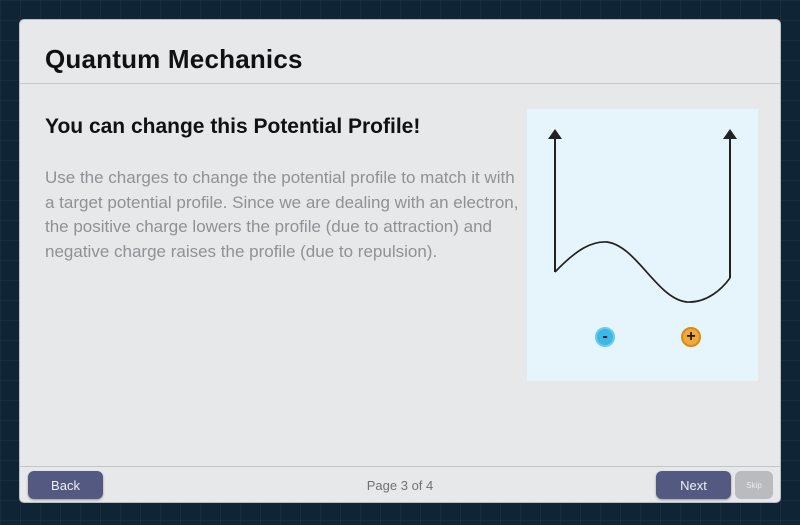 The image size is (800, 525). Describe the element at coordinates (174, 59) in the screenshot. I see `dialog-title: Quantum Mechanics` at that location.